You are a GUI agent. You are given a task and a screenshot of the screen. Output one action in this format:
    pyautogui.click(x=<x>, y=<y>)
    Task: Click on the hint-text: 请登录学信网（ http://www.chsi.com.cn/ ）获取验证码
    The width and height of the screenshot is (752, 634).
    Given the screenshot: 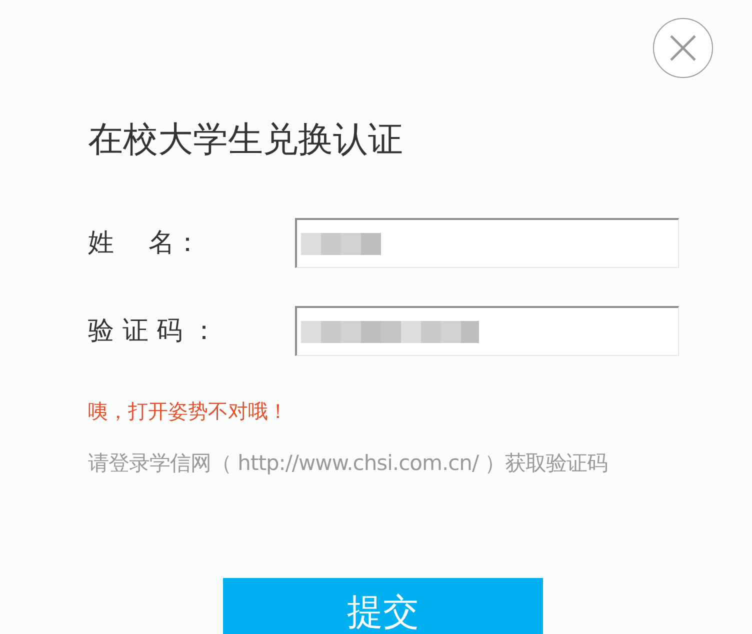 What is the action you would take?
    pyautogui.click(x=348, y=463)
    